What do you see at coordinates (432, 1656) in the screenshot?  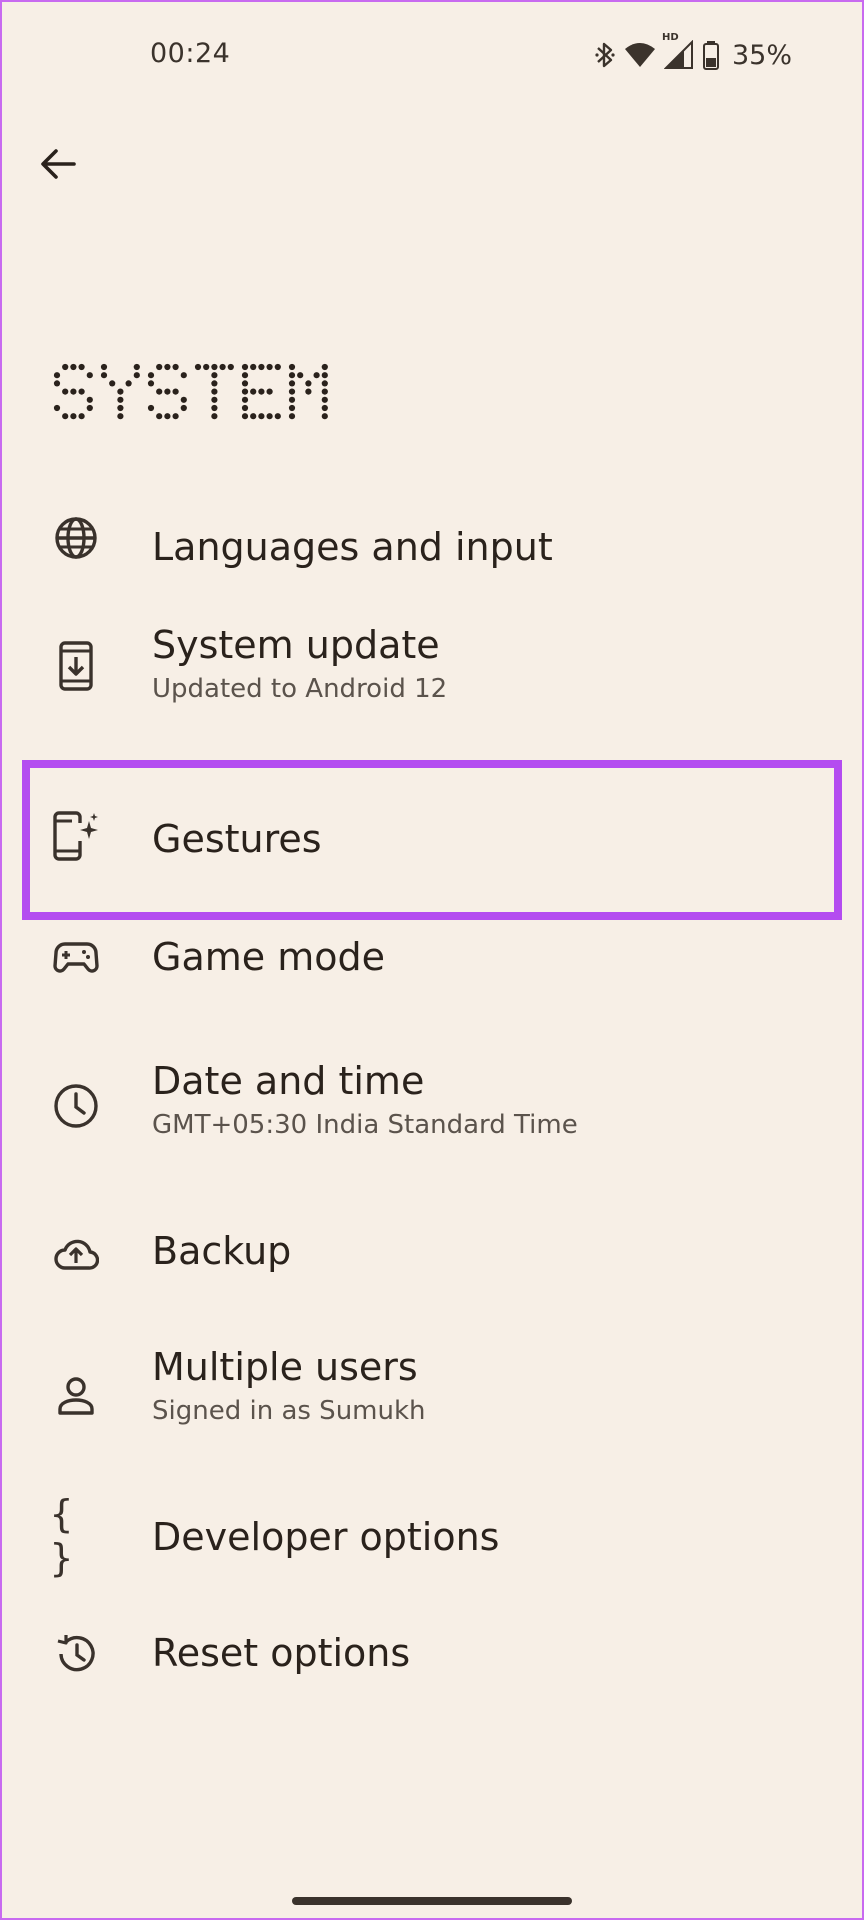 I see `settings-item-reset-options: Reset options` at bounding box center [432, 1656].